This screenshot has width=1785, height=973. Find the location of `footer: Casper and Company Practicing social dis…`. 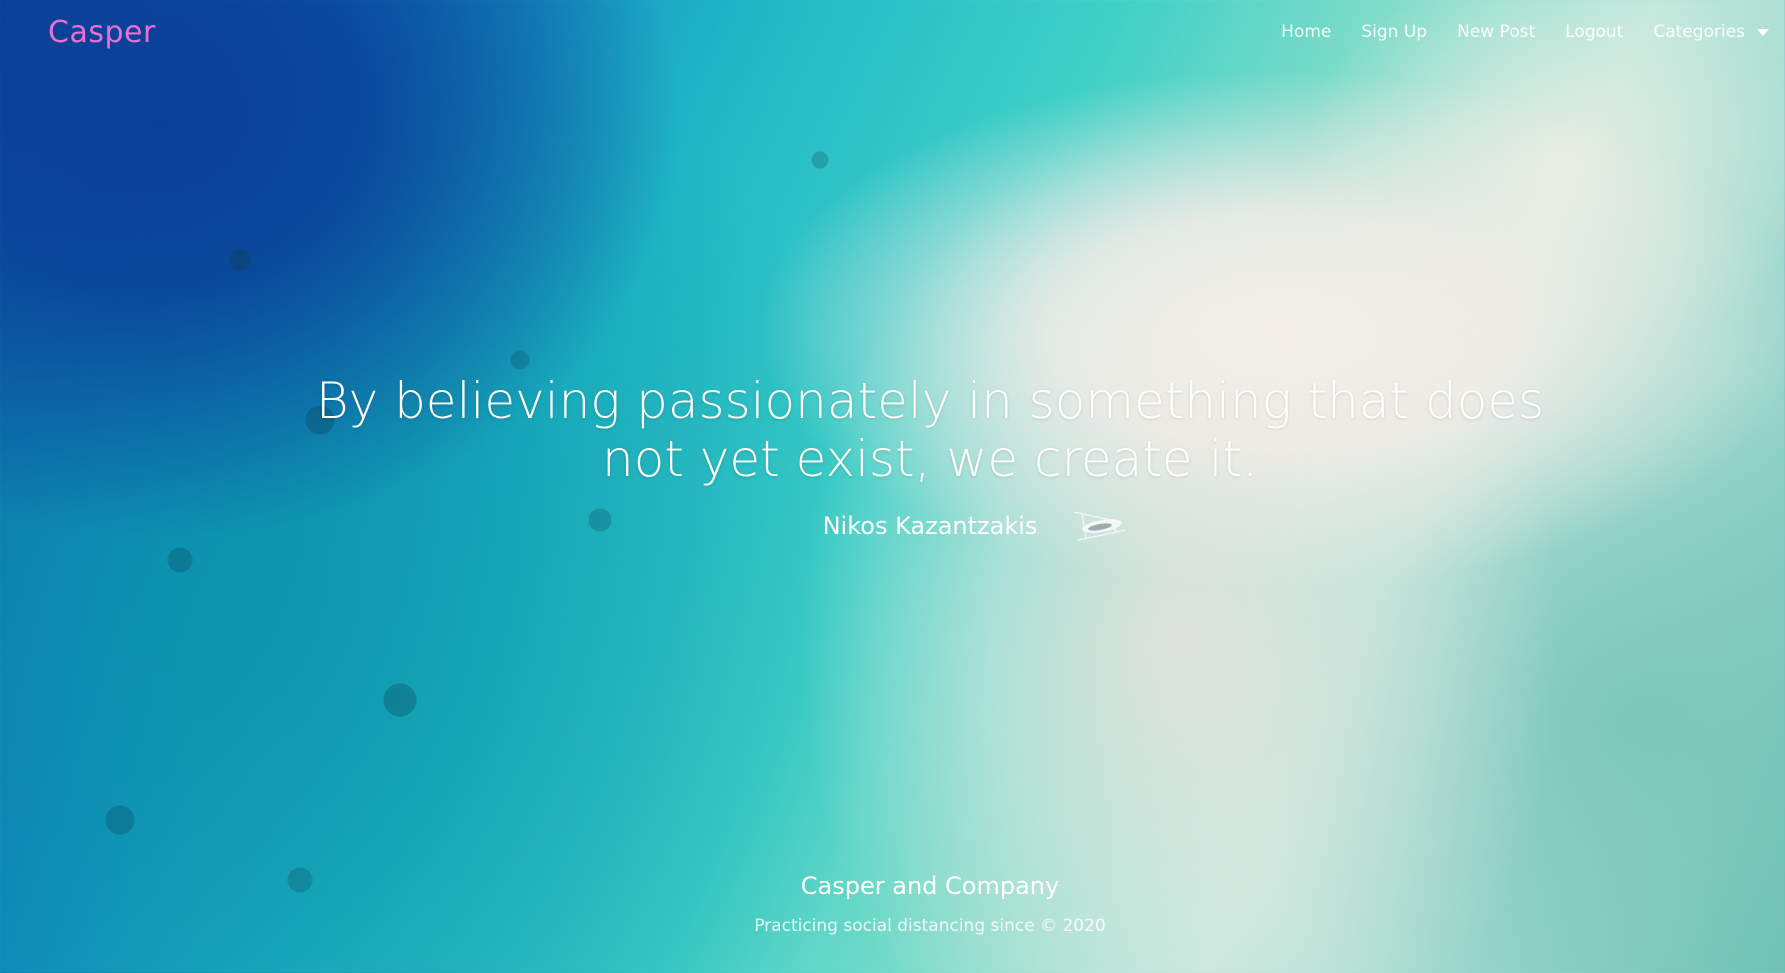

footer: Casper and Company Practicing social dis… is located at coordinates (892, 904).